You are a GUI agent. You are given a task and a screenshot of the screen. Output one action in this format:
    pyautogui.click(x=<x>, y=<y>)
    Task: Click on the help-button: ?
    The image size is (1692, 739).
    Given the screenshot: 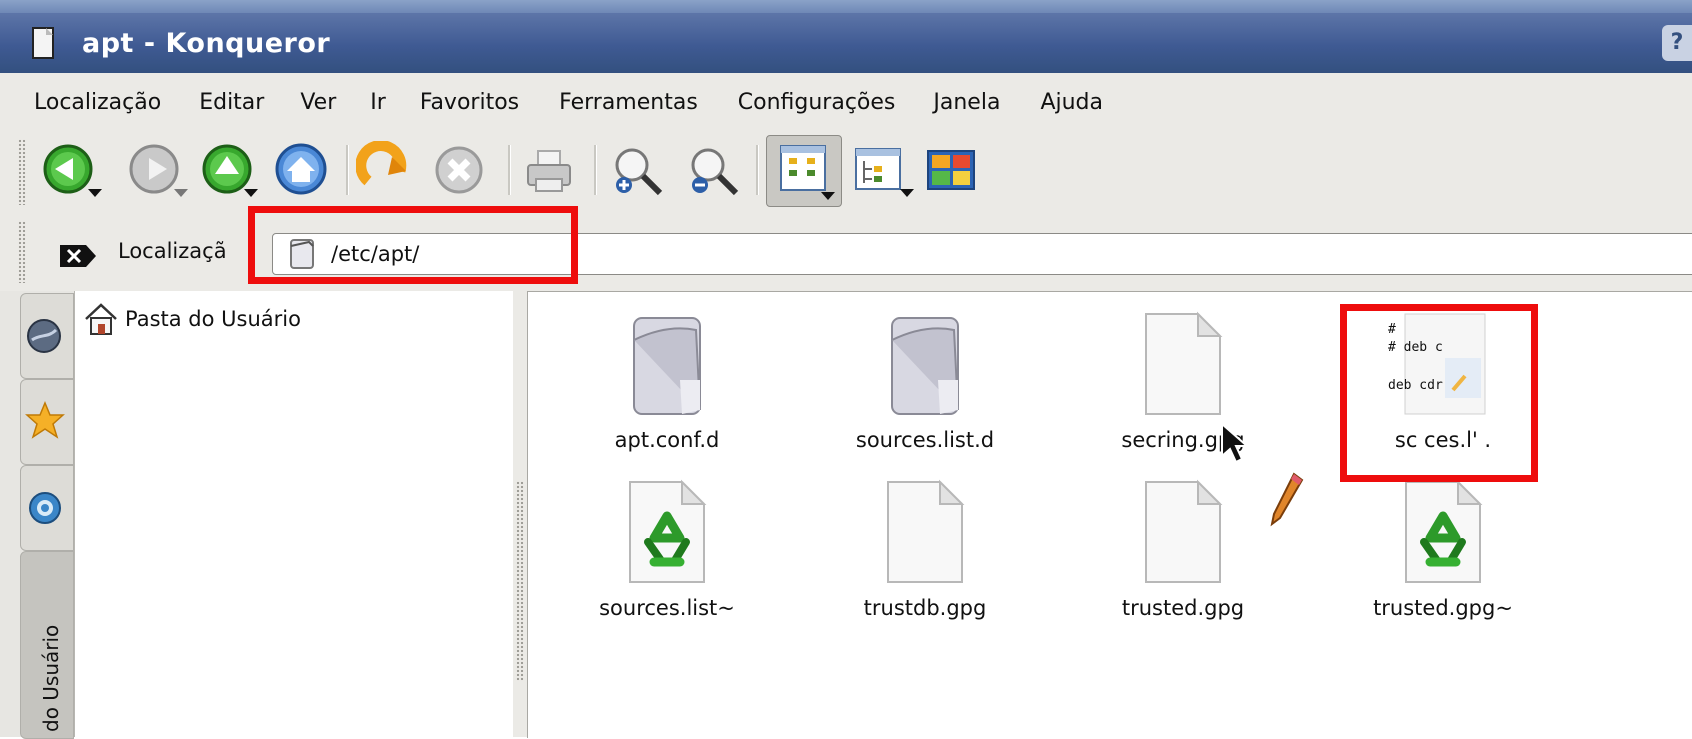 What is the action you would take?
    pyautogui.click(x=1677, y=43)
    